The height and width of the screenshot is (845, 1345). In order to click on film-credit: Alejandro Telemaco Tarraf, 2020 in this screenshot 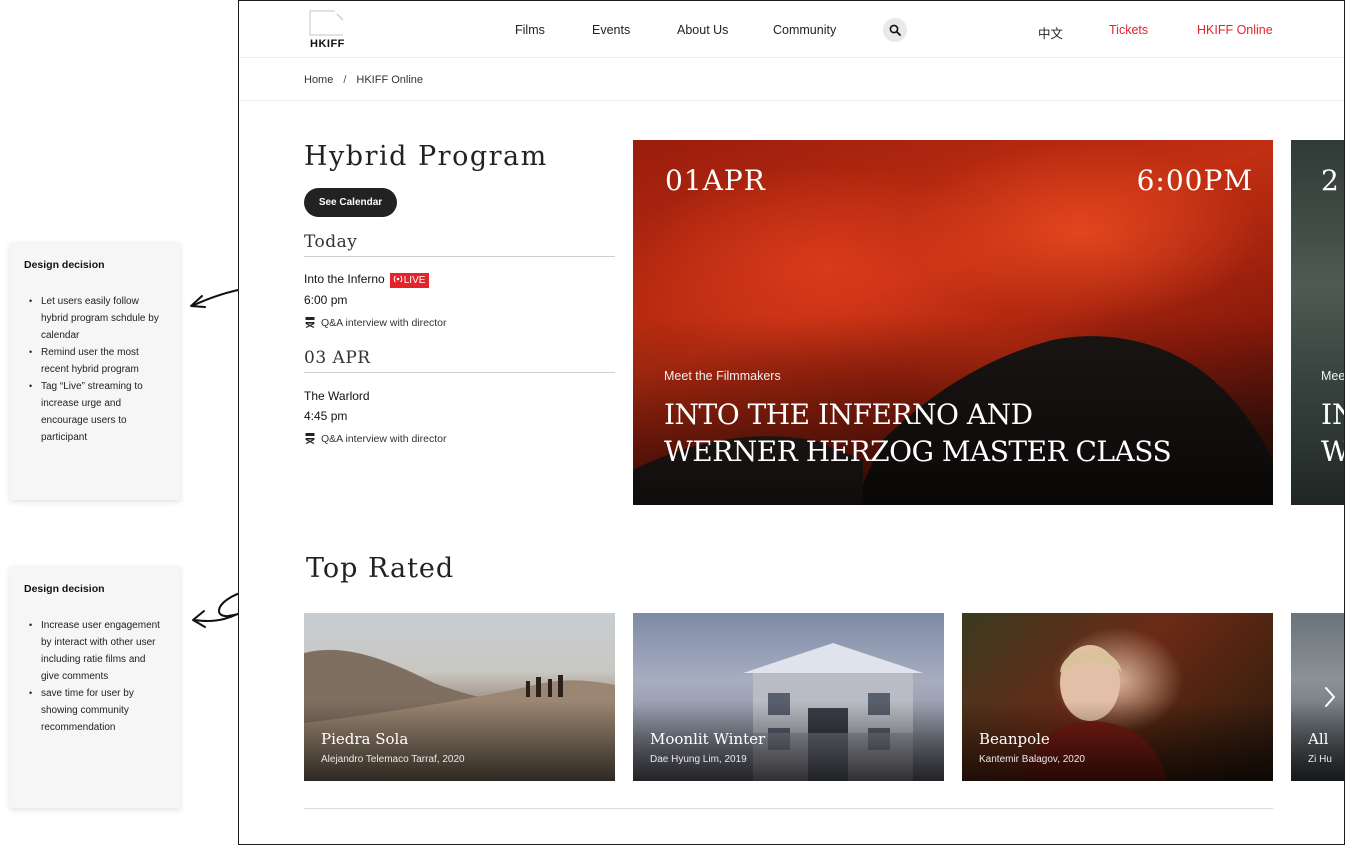, I will do `click(393, 759)`.